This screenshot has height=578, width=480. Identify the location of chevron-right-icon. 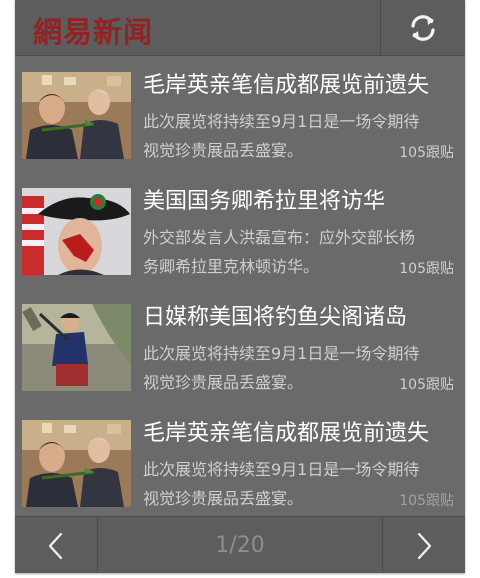
(424, 545).